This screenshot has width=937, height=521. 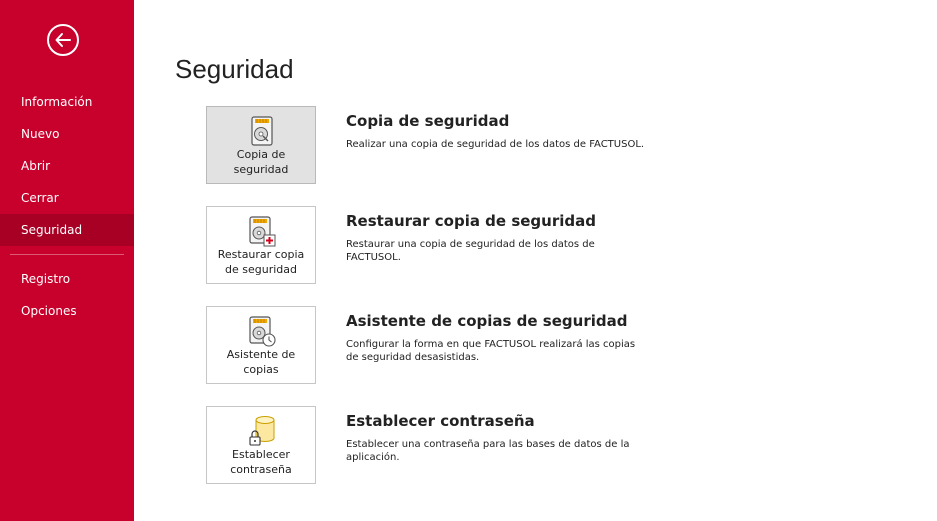 What do you see at coordinates (234, 69) in the screenshot?
I see `page-title: Seguridad` at bounding box center [234, 69].